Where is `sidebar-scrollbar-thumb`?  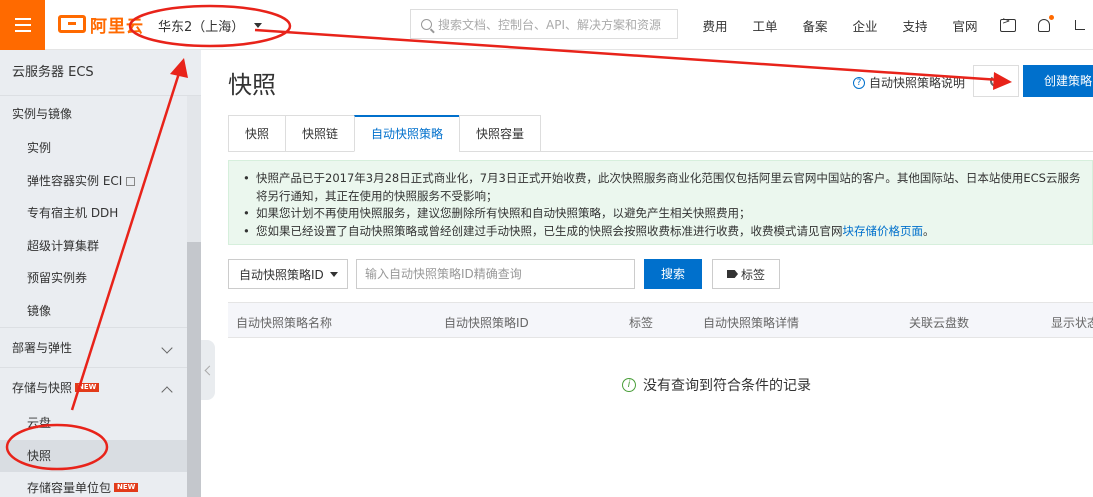 sidebar-scrollbar-thumb is located at coordinates (194, 369).